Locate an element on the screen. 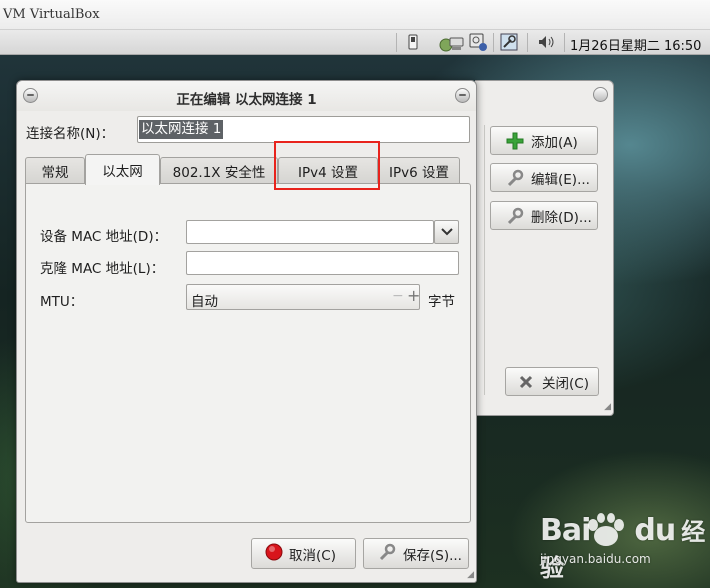  add-button: 添加(A) is located at coordinates (544, 140).